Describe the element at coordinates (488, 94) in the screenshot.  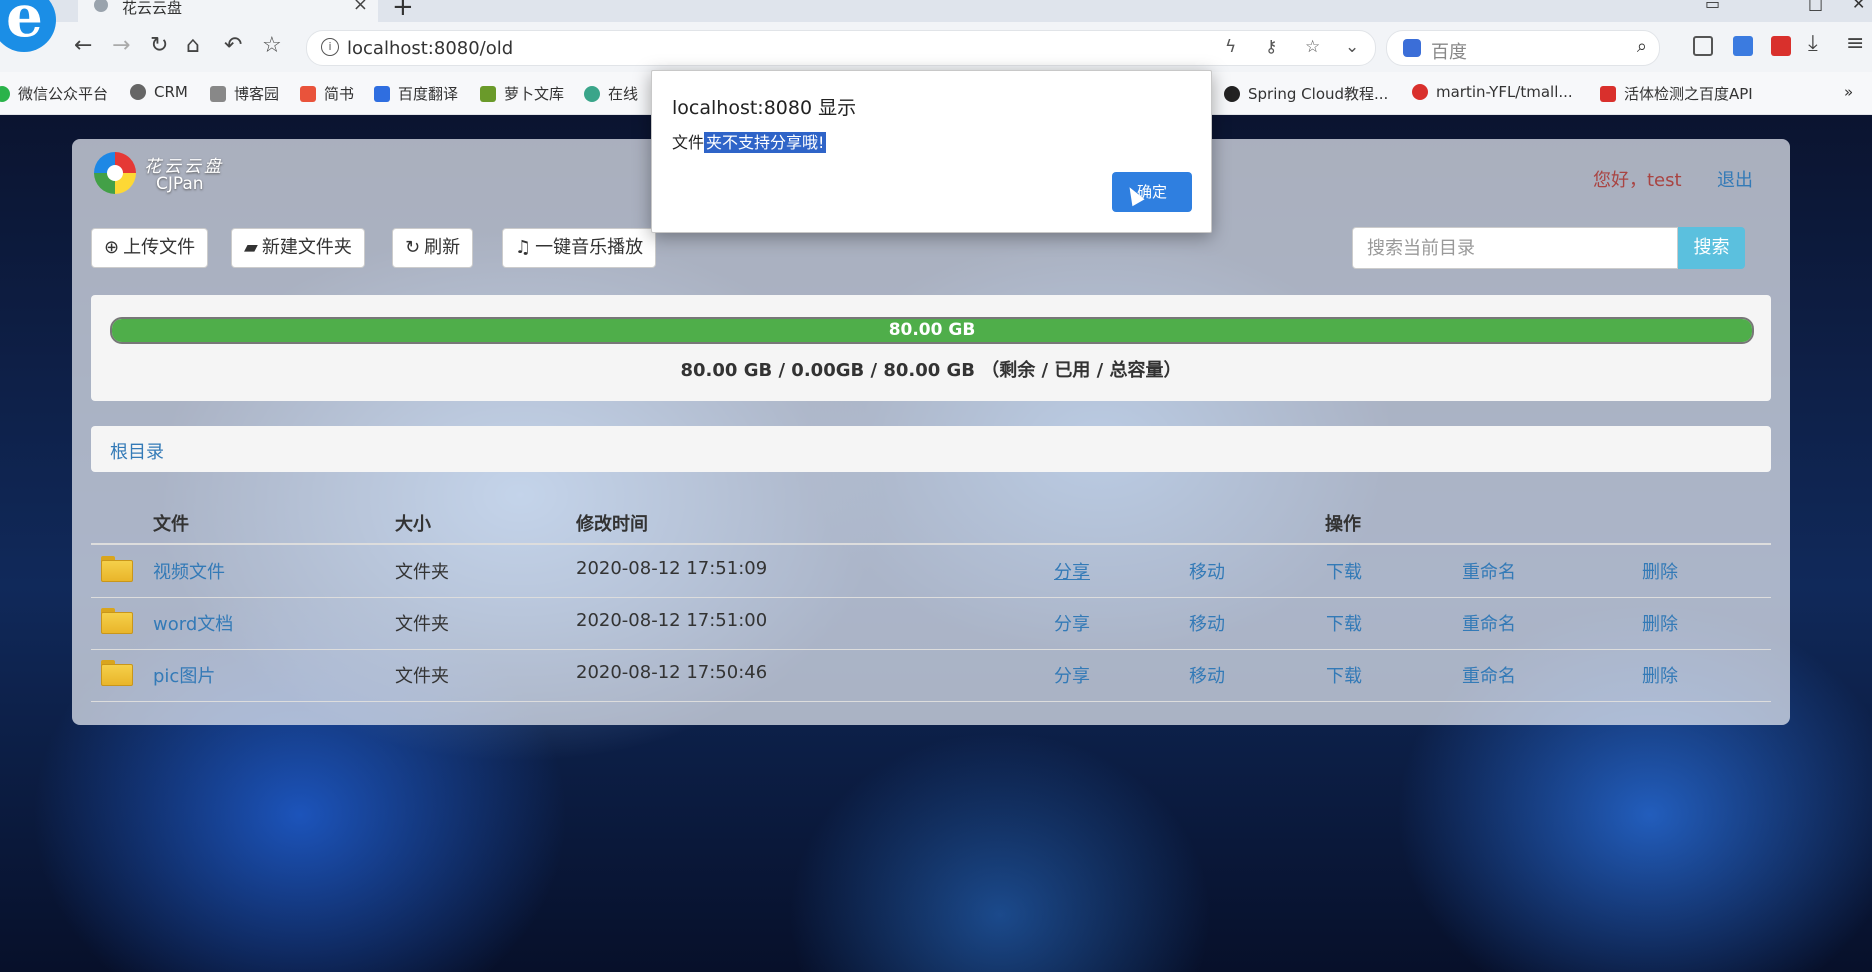
I see `carrot-icon` at that location.